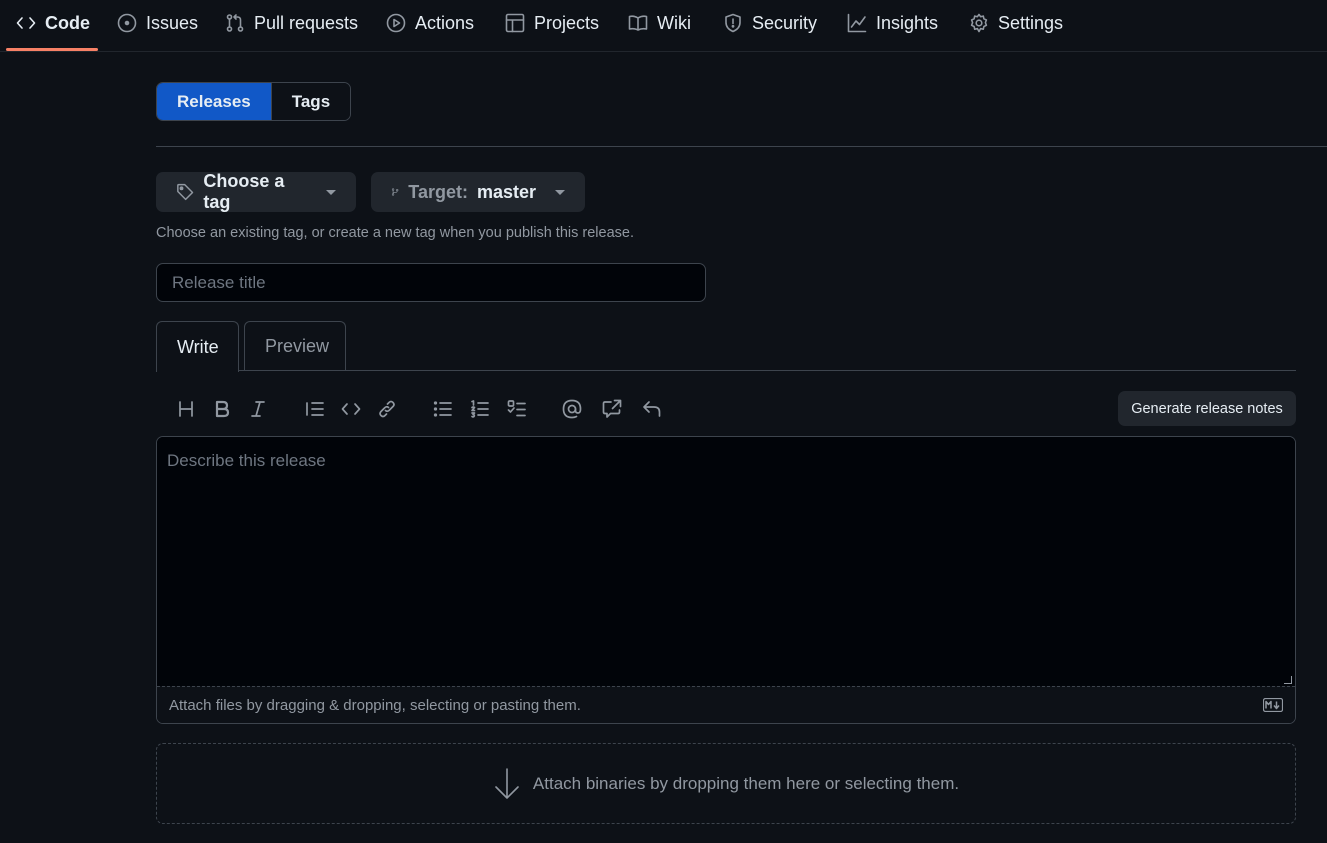 This screenshot has height=843, width=1327. I want to click on link-button, so click(387, 409).